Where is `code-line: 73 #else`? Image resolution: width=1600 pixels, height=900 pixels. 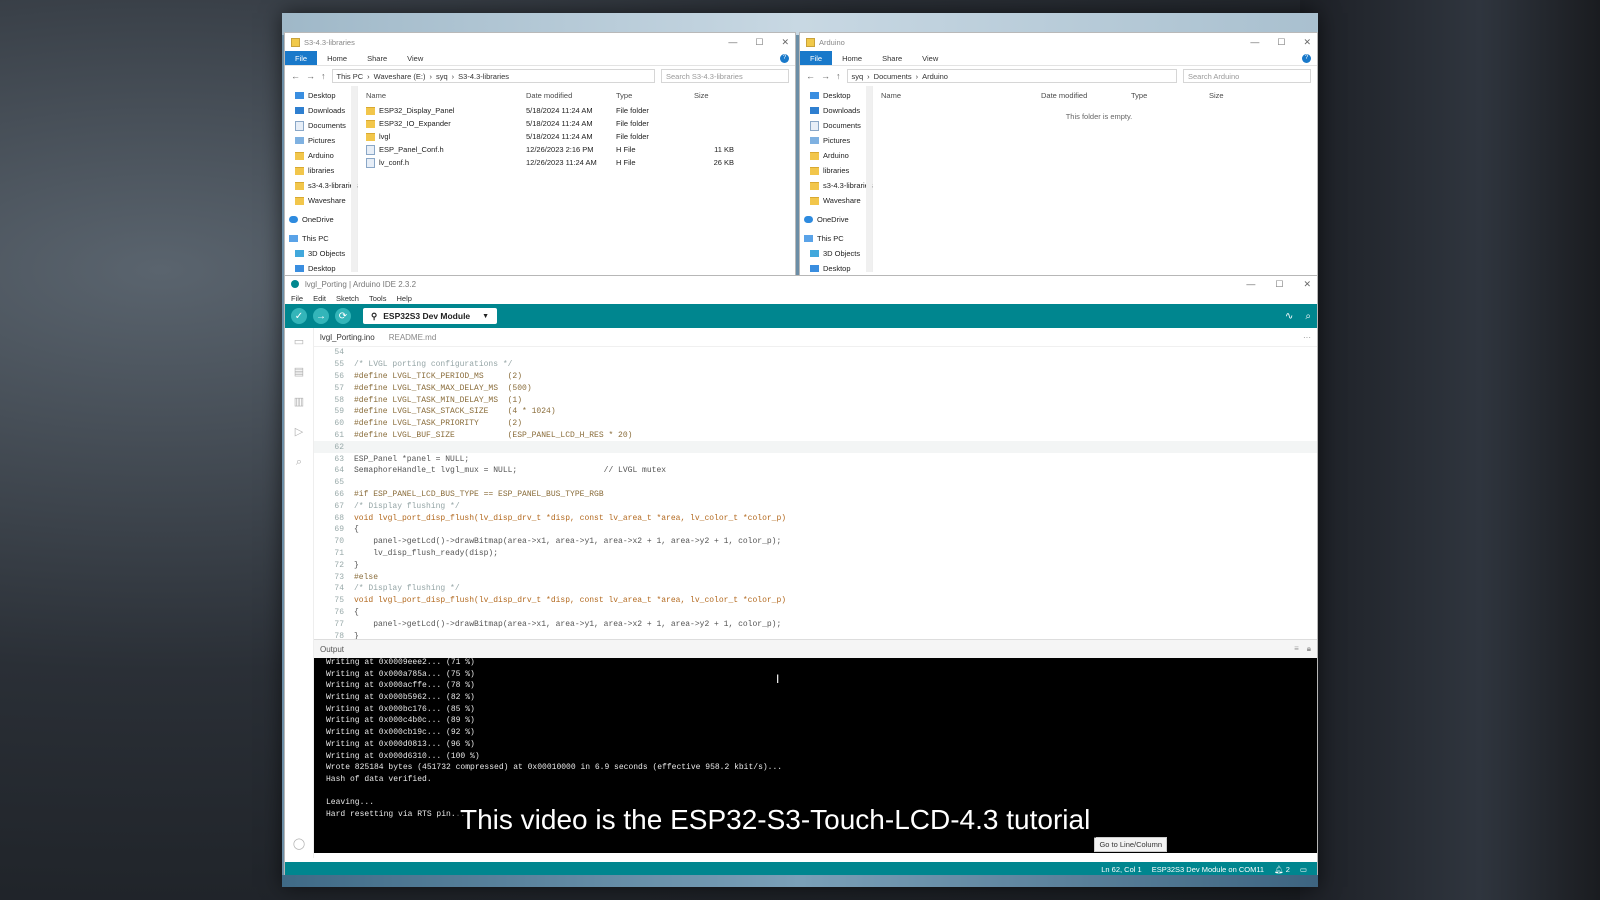
code-line: 73 #else is located at coordinates (815, 577).